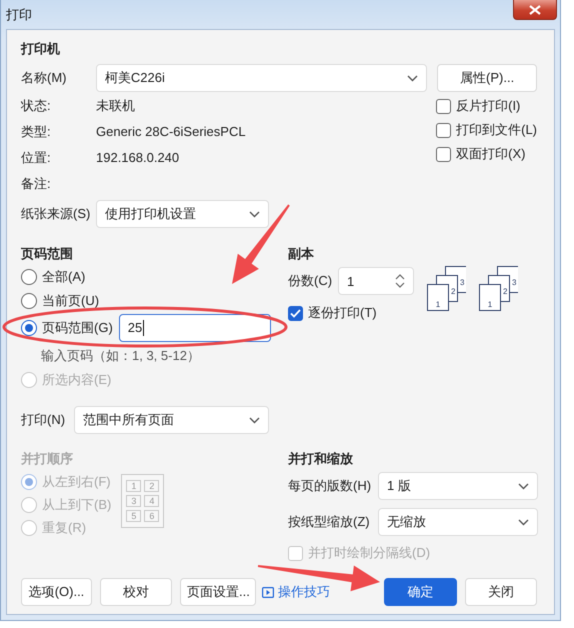 The width and height of the screenshot is (574, 628). I want to click on checkbox-label: 反片打印(I), so click(488, 106).